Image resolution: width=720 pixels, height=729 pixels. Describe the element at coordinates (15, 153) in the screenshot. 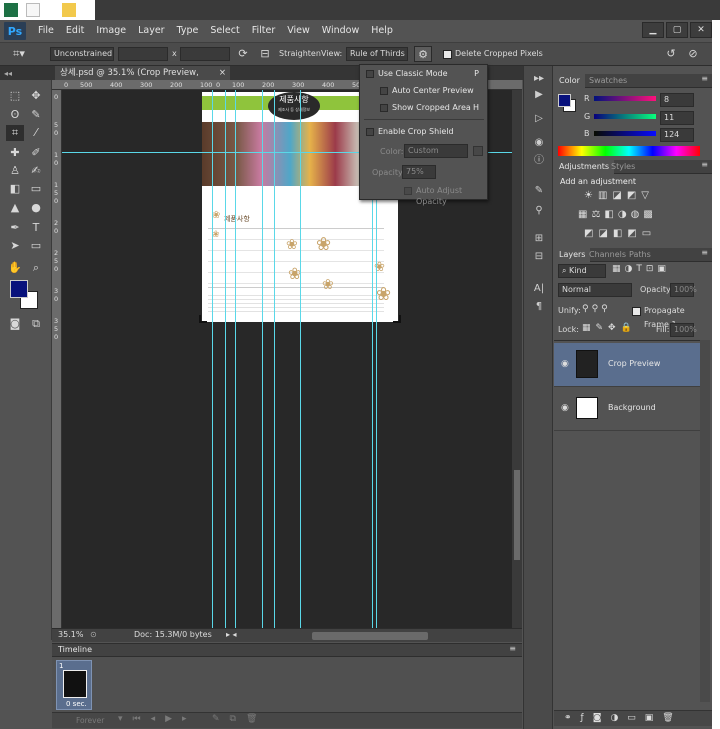

I see `healing-tool-icon: ✚` at that location.